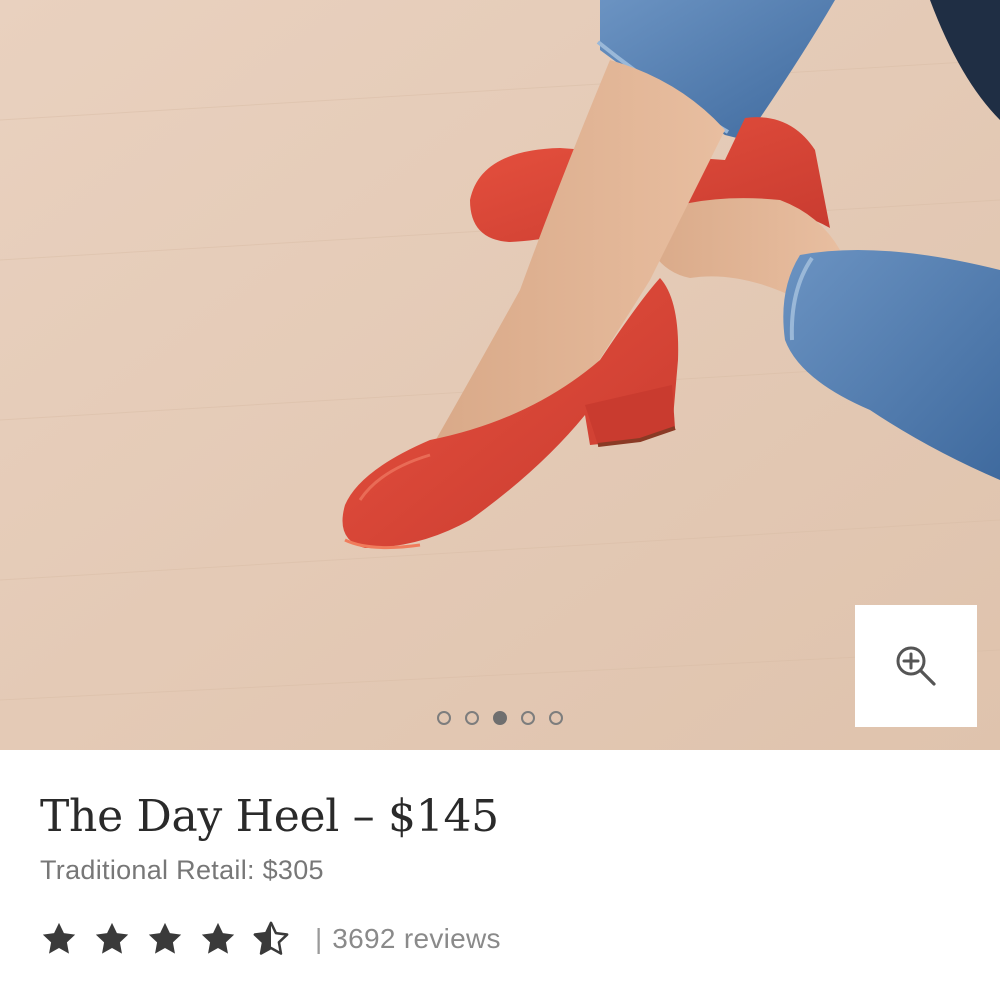 This screenshot has height=1000, width=1000. I want to click on zoom-in-icon, so click(916, 666).